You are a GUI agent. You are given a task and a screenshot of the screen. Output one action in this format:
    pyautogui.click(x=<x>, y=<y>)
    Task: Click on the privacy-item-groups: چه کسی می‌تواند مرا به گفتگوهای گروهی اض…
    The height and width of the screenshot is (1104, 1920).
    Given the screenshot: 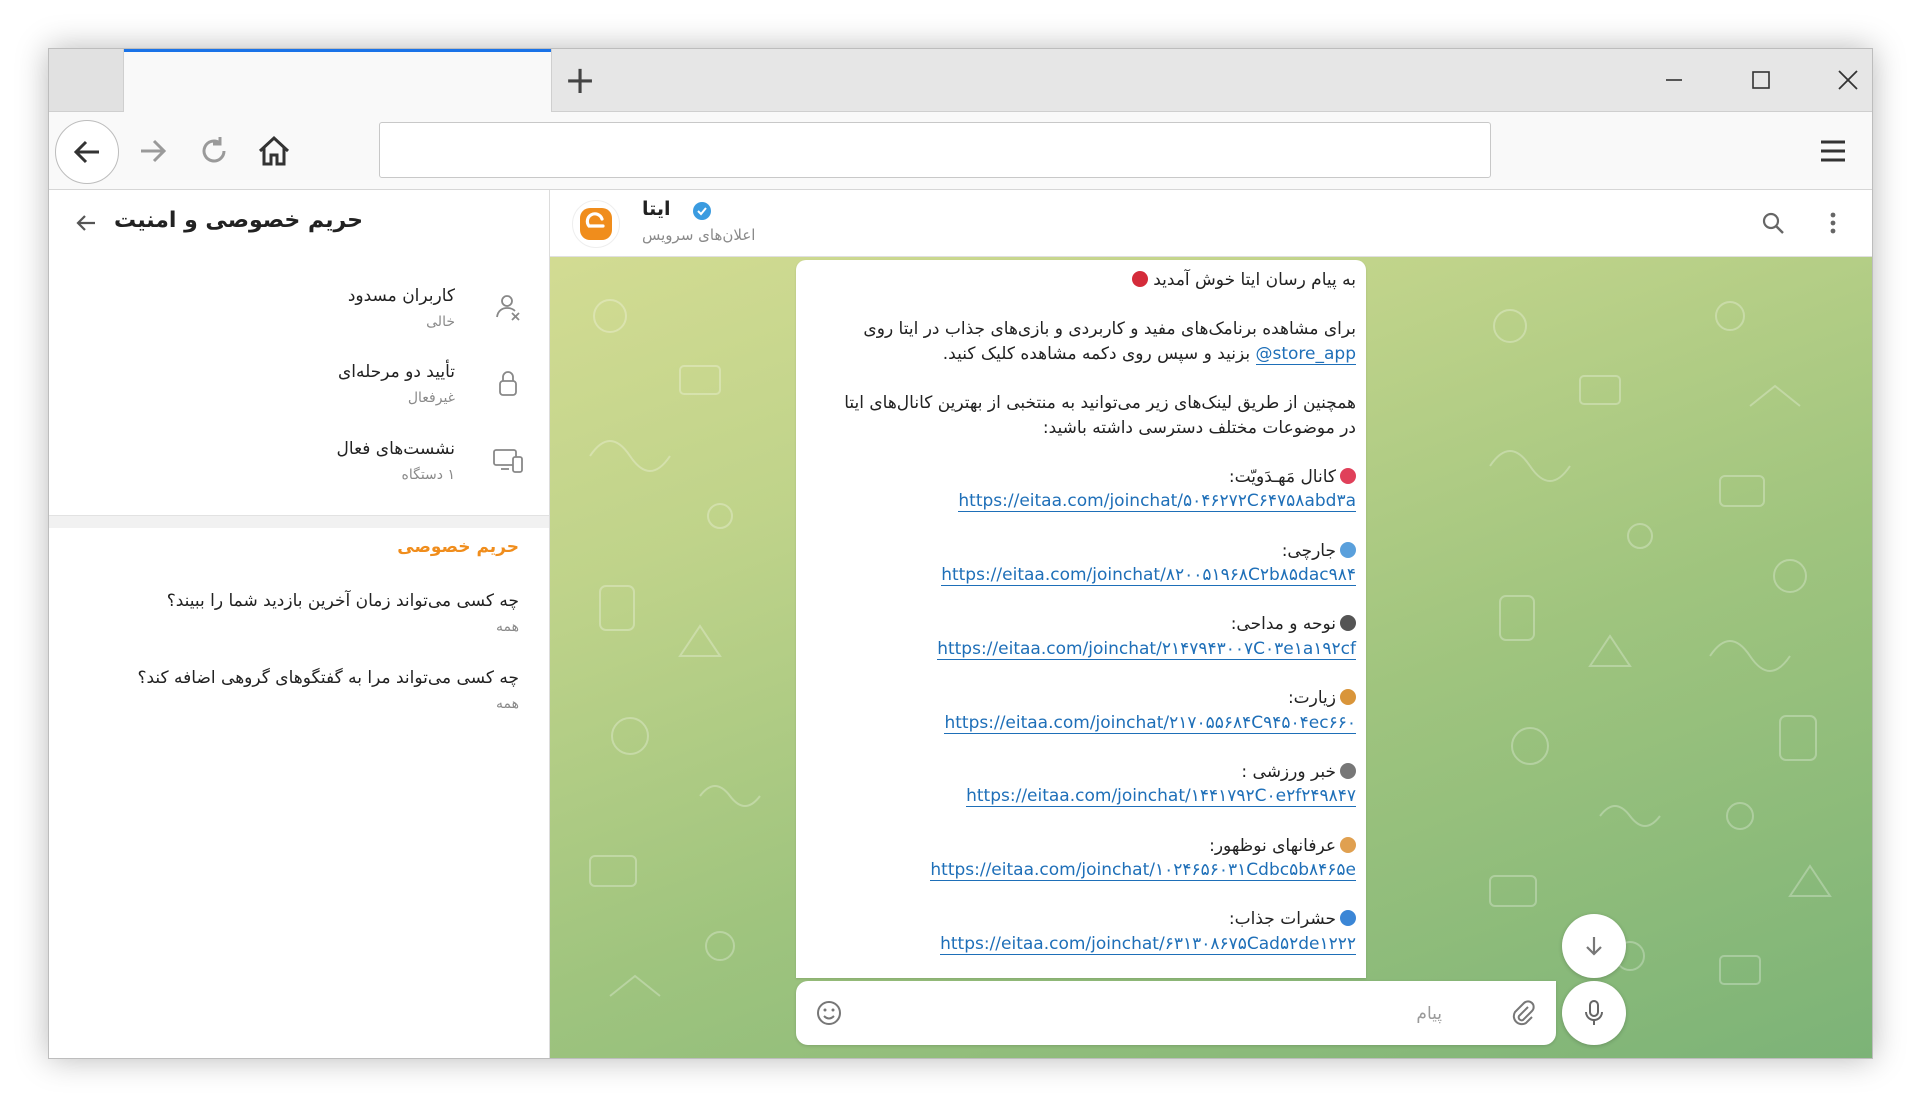 What is the action you would take?
    pyautogui.click(x=299, y=700)
    